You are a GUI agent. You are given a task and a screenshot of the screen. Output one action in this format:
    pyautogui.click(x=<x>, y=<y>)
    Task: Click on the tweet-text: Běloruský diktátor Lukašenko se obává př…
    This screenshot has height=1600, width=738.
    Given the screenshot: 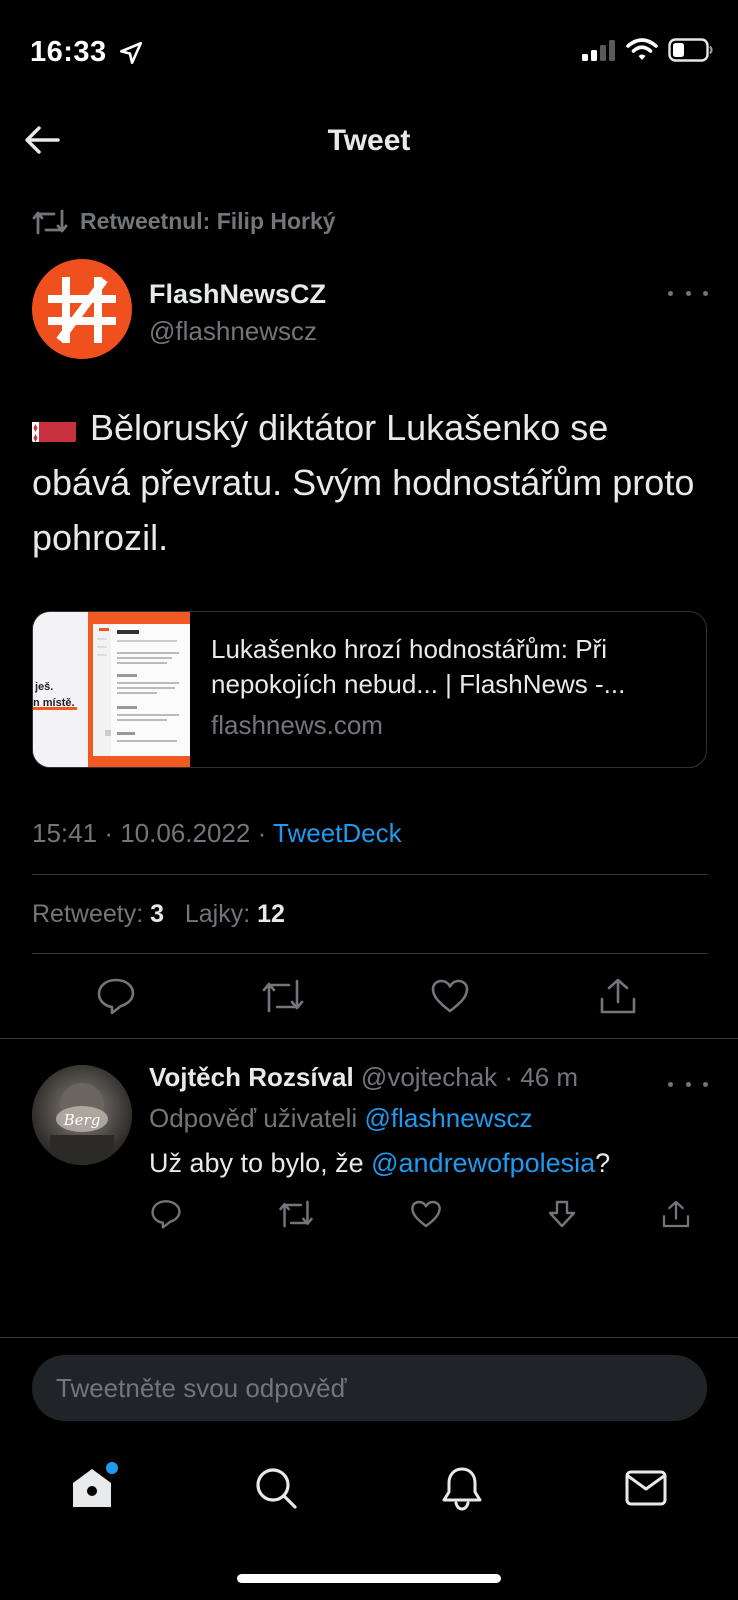 What is the action you would take?
    pyautogui.click(x=370, y=482)
    